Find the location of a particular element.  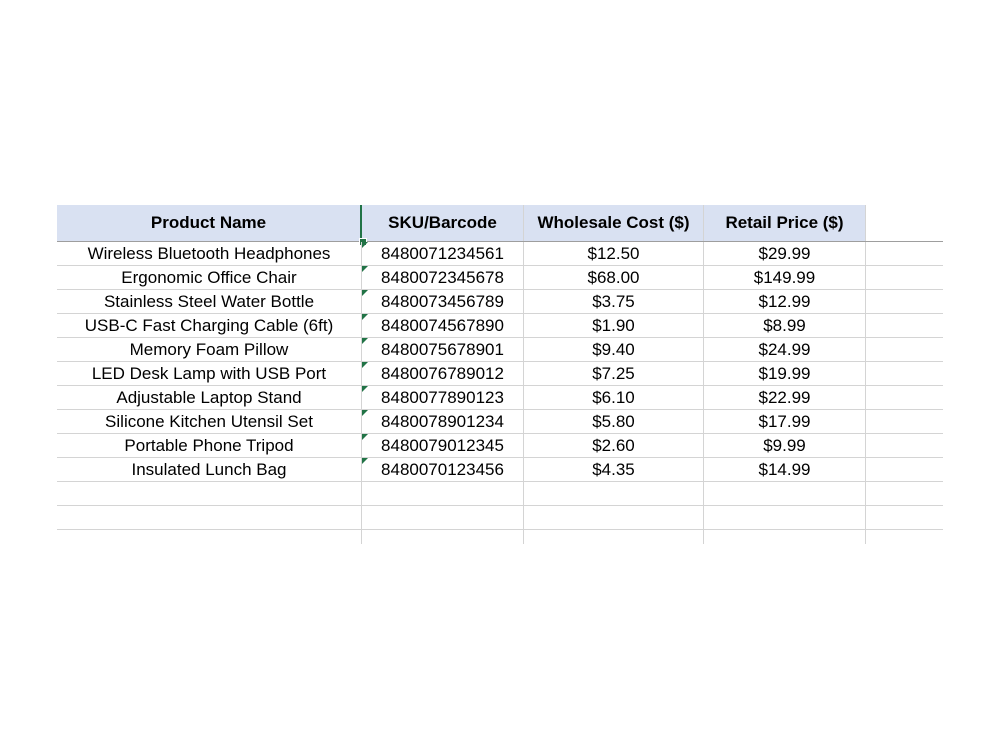

retail-price-cell: $9.99 is located at coordinates (785, 445).